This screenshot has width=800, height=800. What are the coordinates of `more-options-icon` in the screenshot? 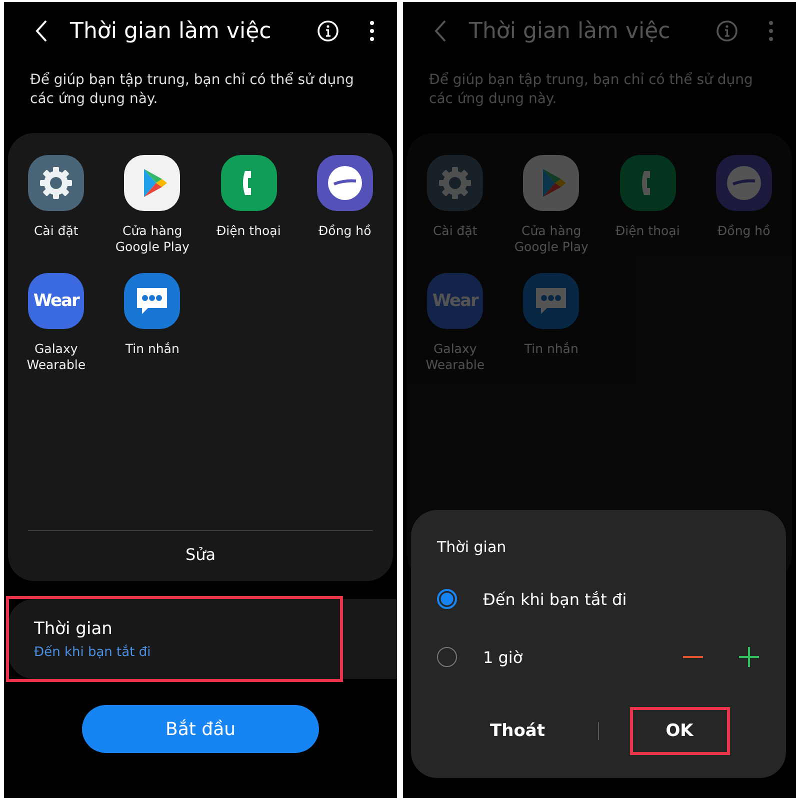 It's located at (372, 31).